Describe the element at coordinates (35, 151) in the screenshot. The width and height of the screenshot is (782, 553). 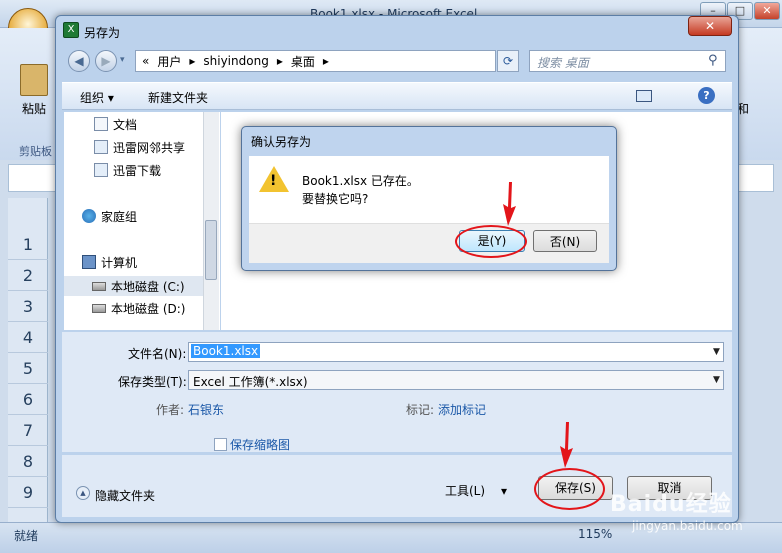
I see `clipboard-group-label: 剪贴板` at that location.